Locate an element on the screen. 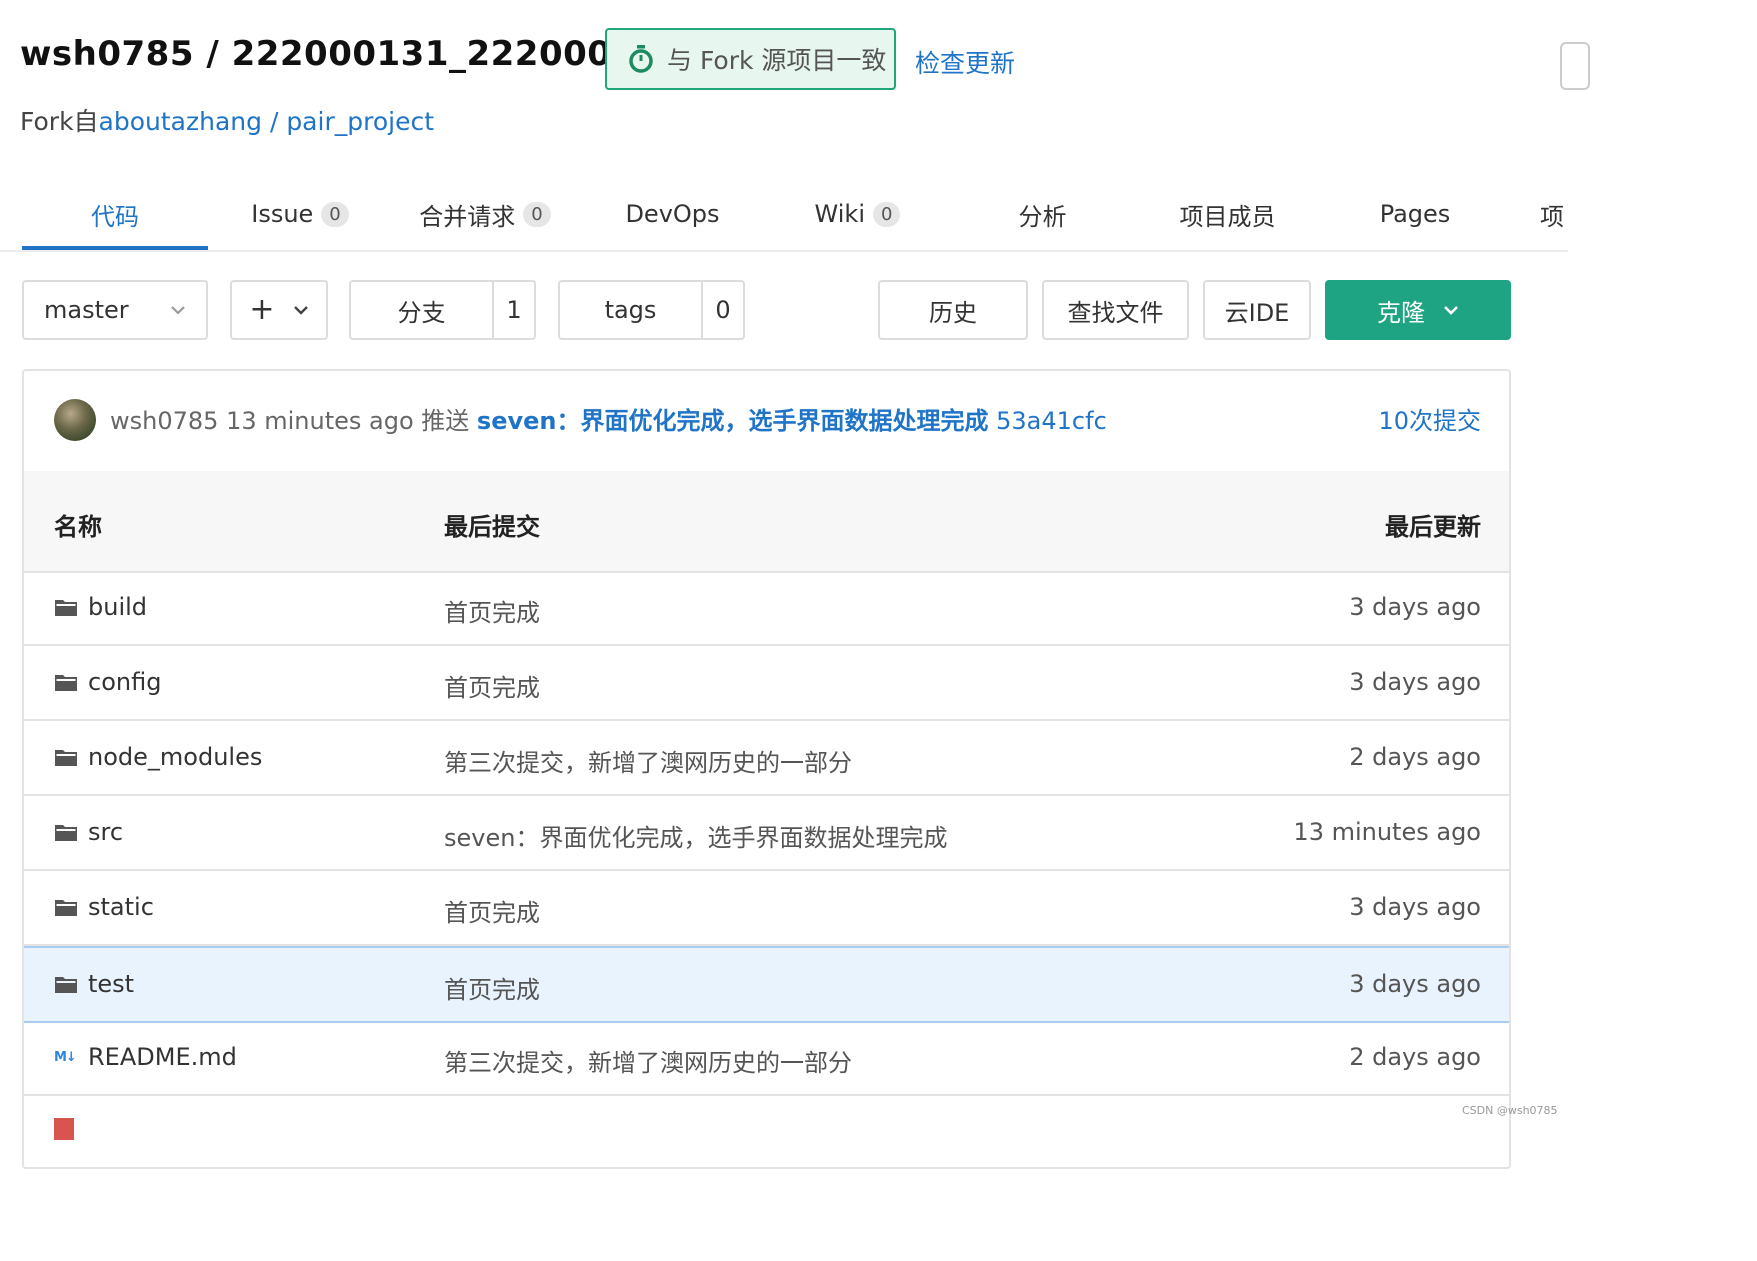 This screenshot has height=1261, width=1757. file-name: test is located at coordinates (111, 984).